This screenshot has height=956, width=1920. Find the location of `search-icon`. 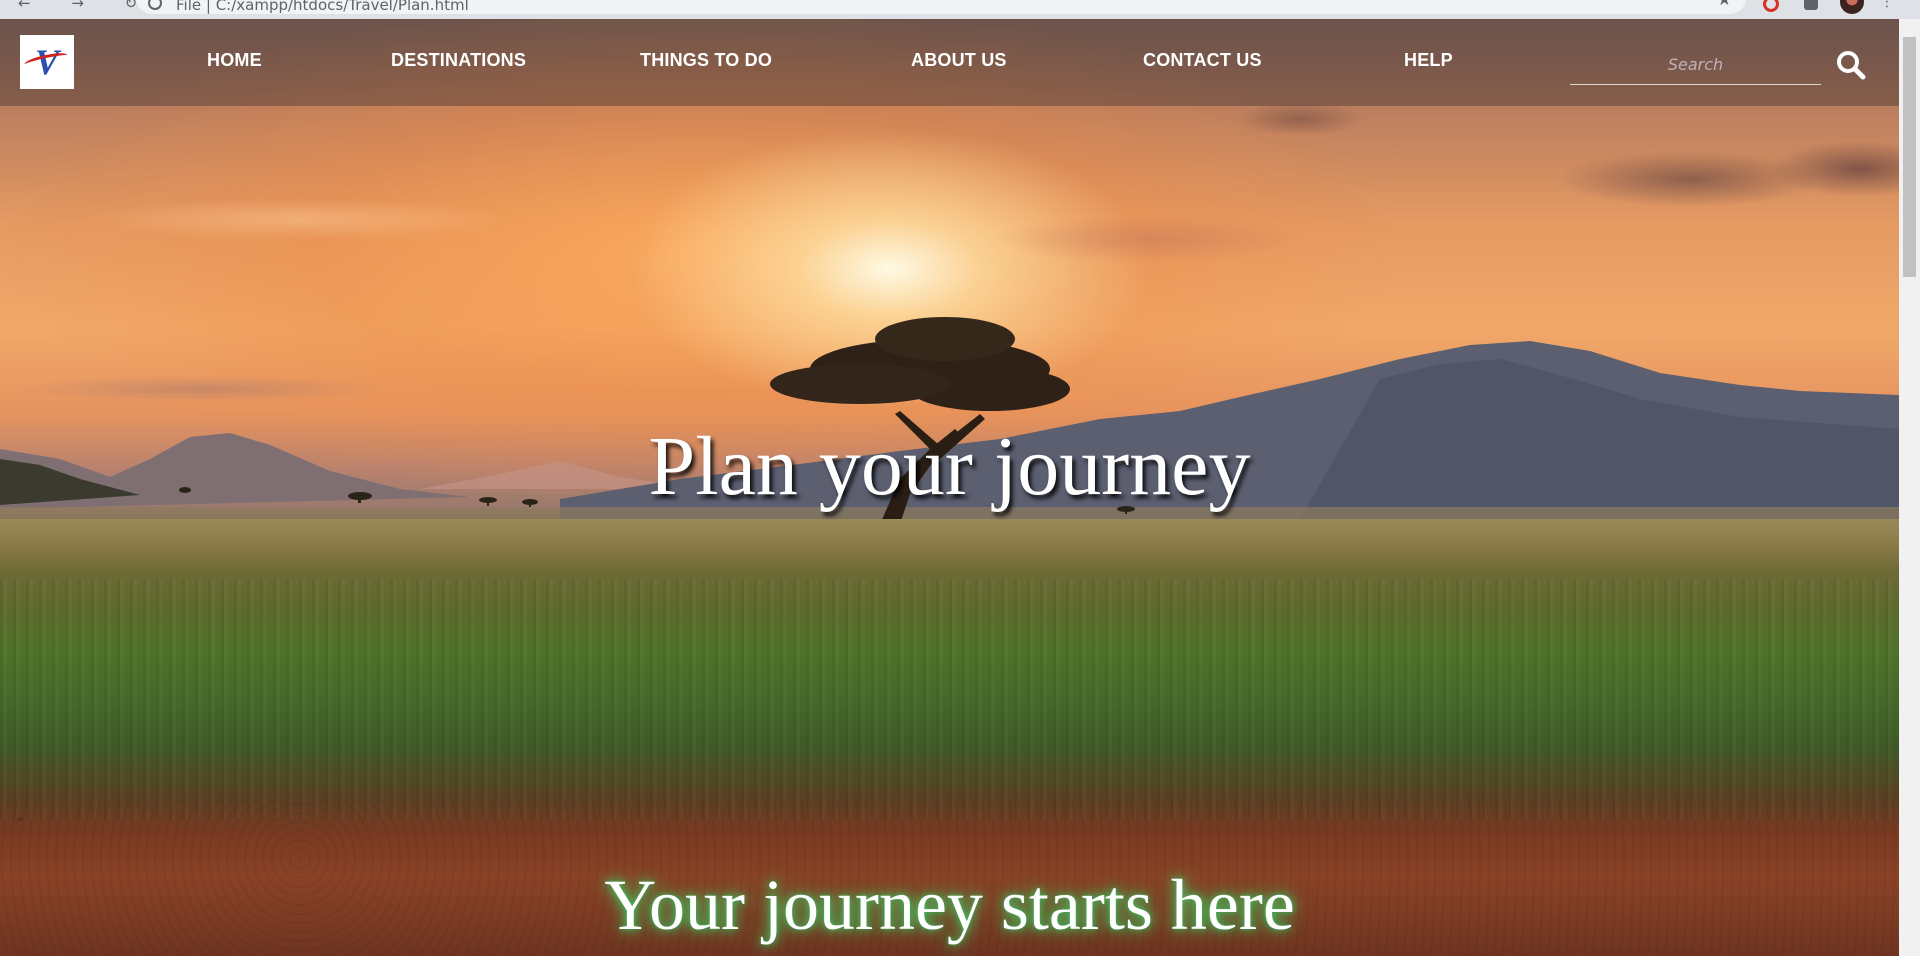

search-icon is located at coordinates (1851, 65).